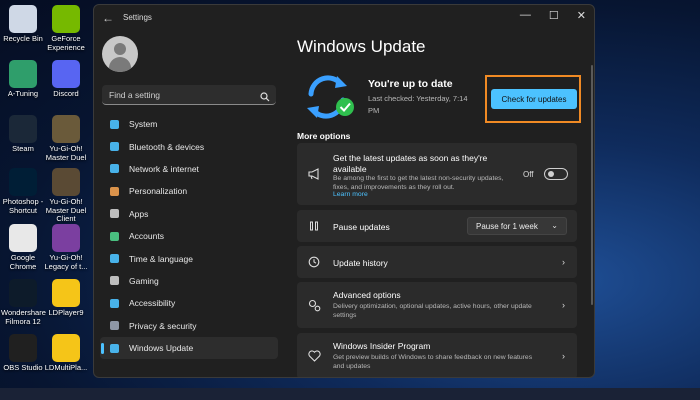  I want to click on maximize-icon: ☐, so click(554, 15).